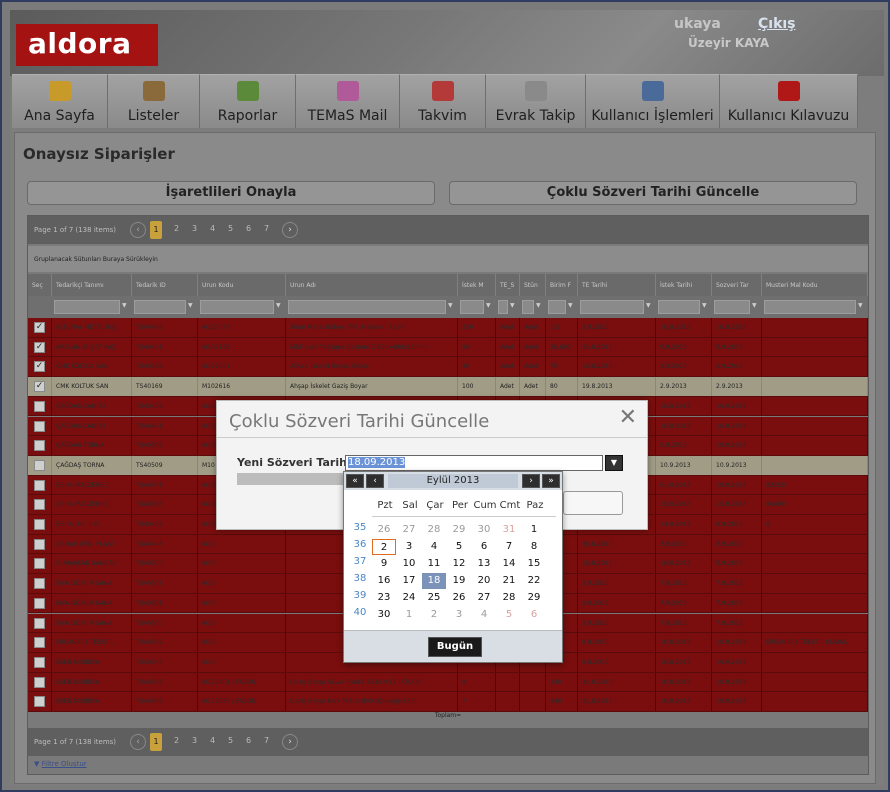 The image size is (890, 792). Describe the element at coordinates (509, 530) in the screenshot. I see `calendar-day: 31` at that location.